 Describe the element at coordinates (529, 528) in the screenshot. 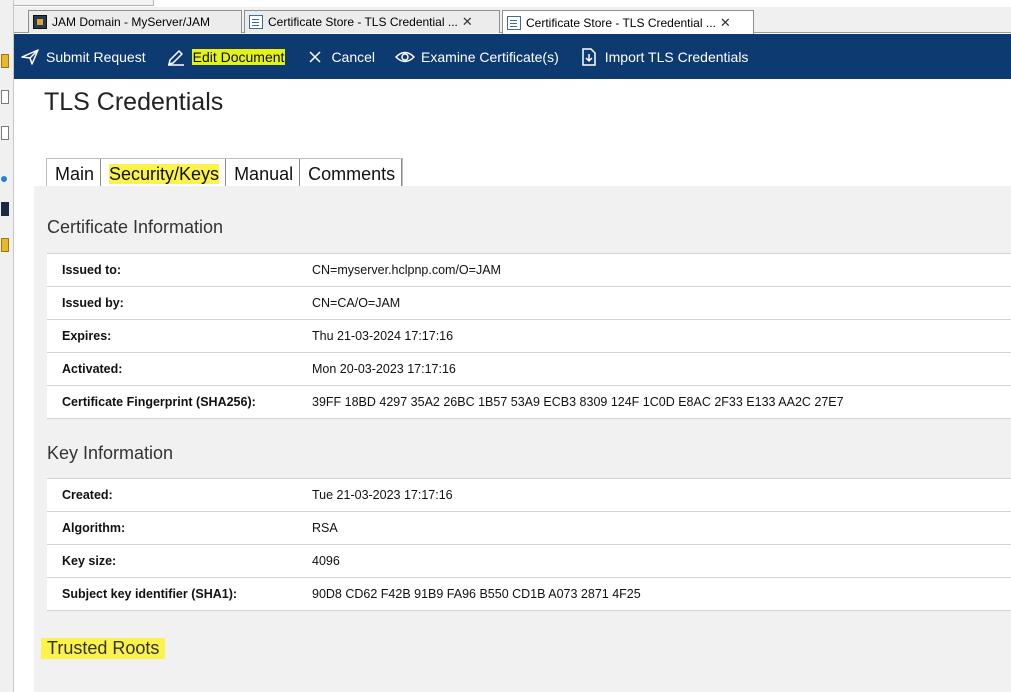

I see `table-row: Algorithm: RSA` at that location.